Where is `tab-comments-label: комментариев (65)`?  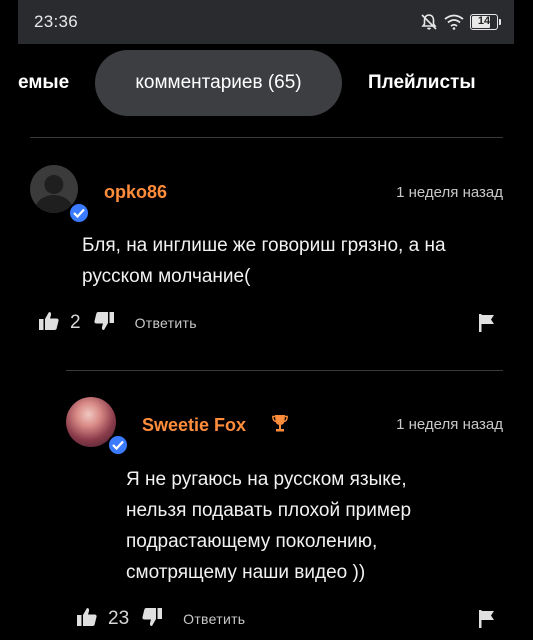 tab-comments-label: комментариев (65) is located at coordinates (218, 82).